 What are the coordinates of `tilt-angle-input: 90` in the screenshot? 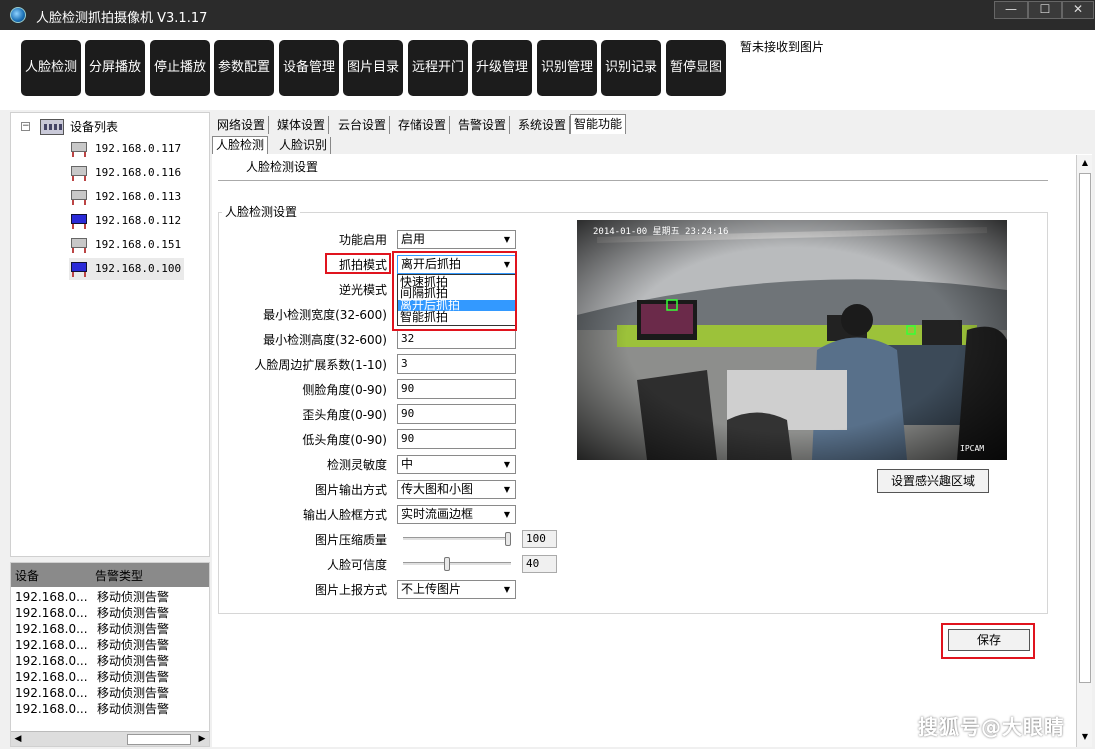 It's located at (456, 414).